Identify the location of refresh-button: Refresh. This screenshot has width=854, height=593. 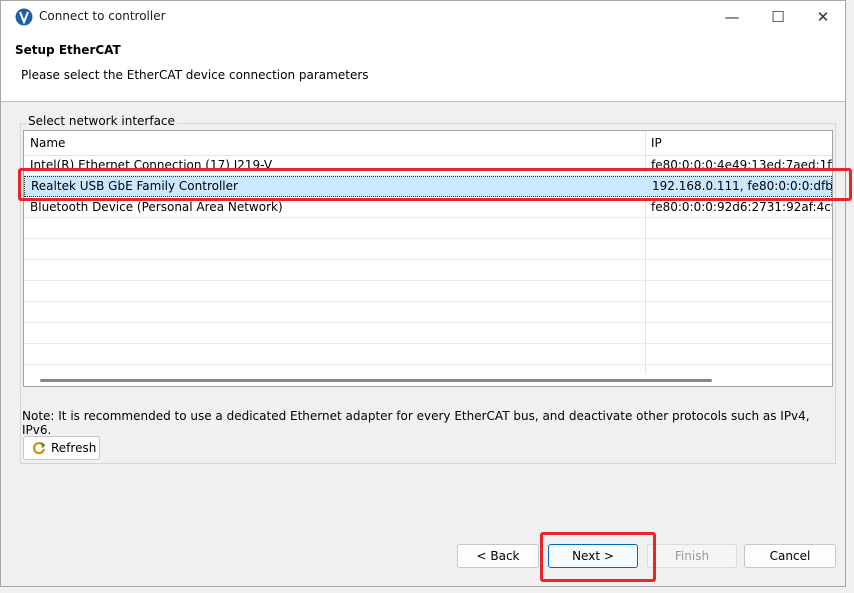
(61, 448).